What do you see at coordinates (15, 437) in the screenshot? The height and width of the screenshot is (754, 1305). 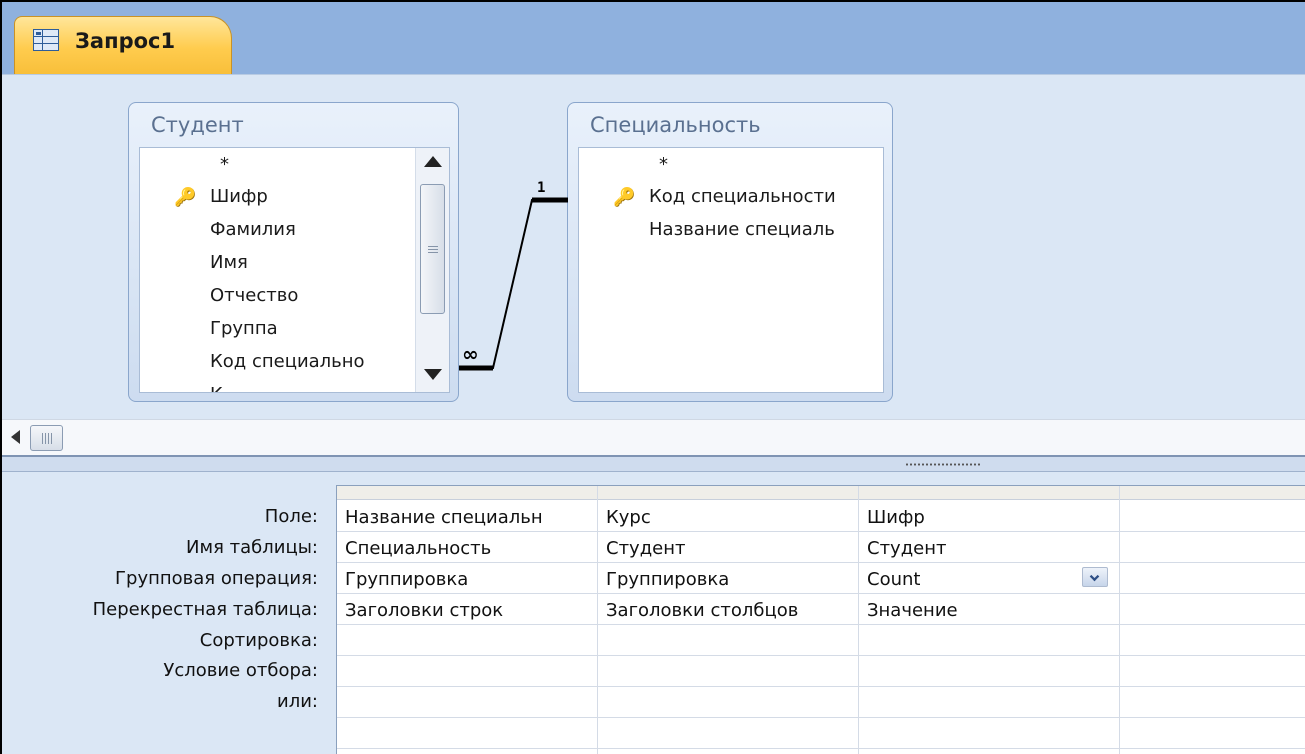 I see `scroll-left-icon` at bounding box center [15, 437].